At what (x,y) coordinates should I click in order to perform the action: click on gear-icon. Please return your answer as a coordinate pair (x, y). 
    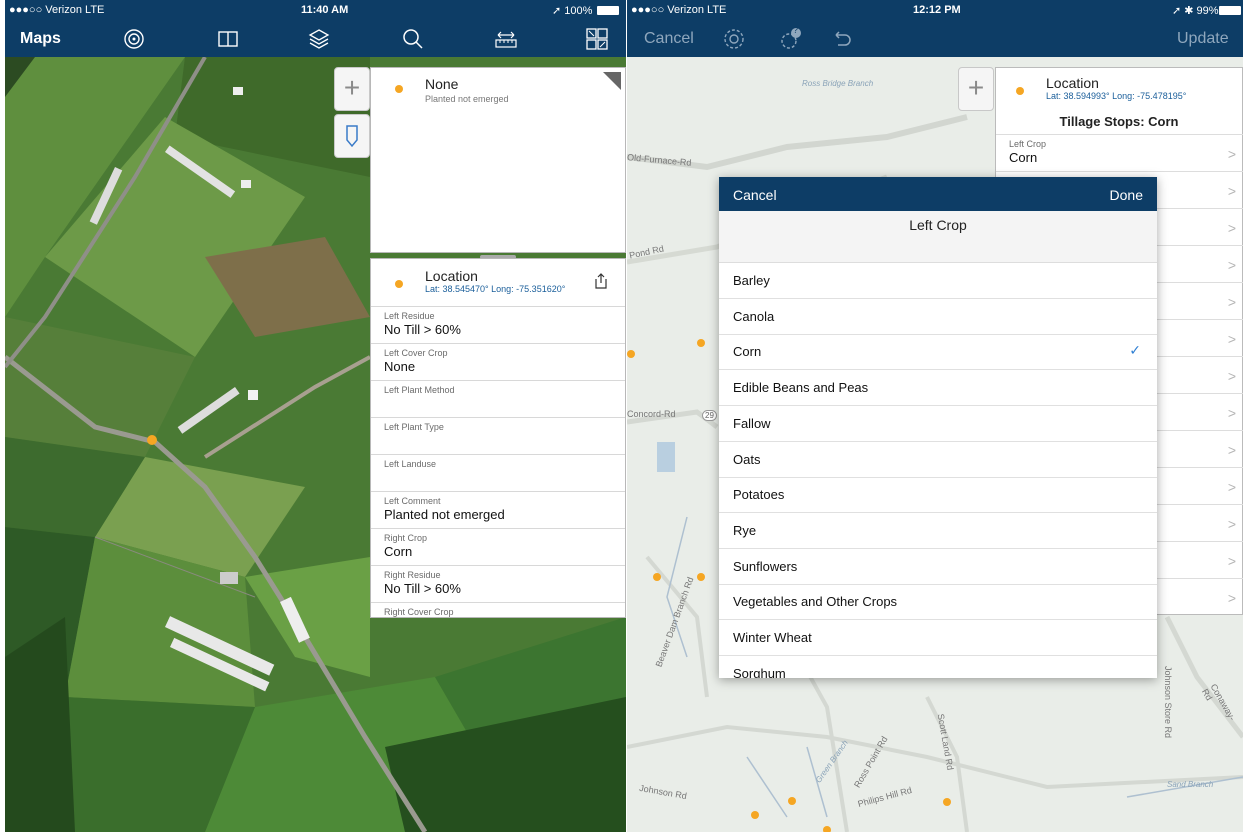
    Looking at the image, I should click on (734, 39).